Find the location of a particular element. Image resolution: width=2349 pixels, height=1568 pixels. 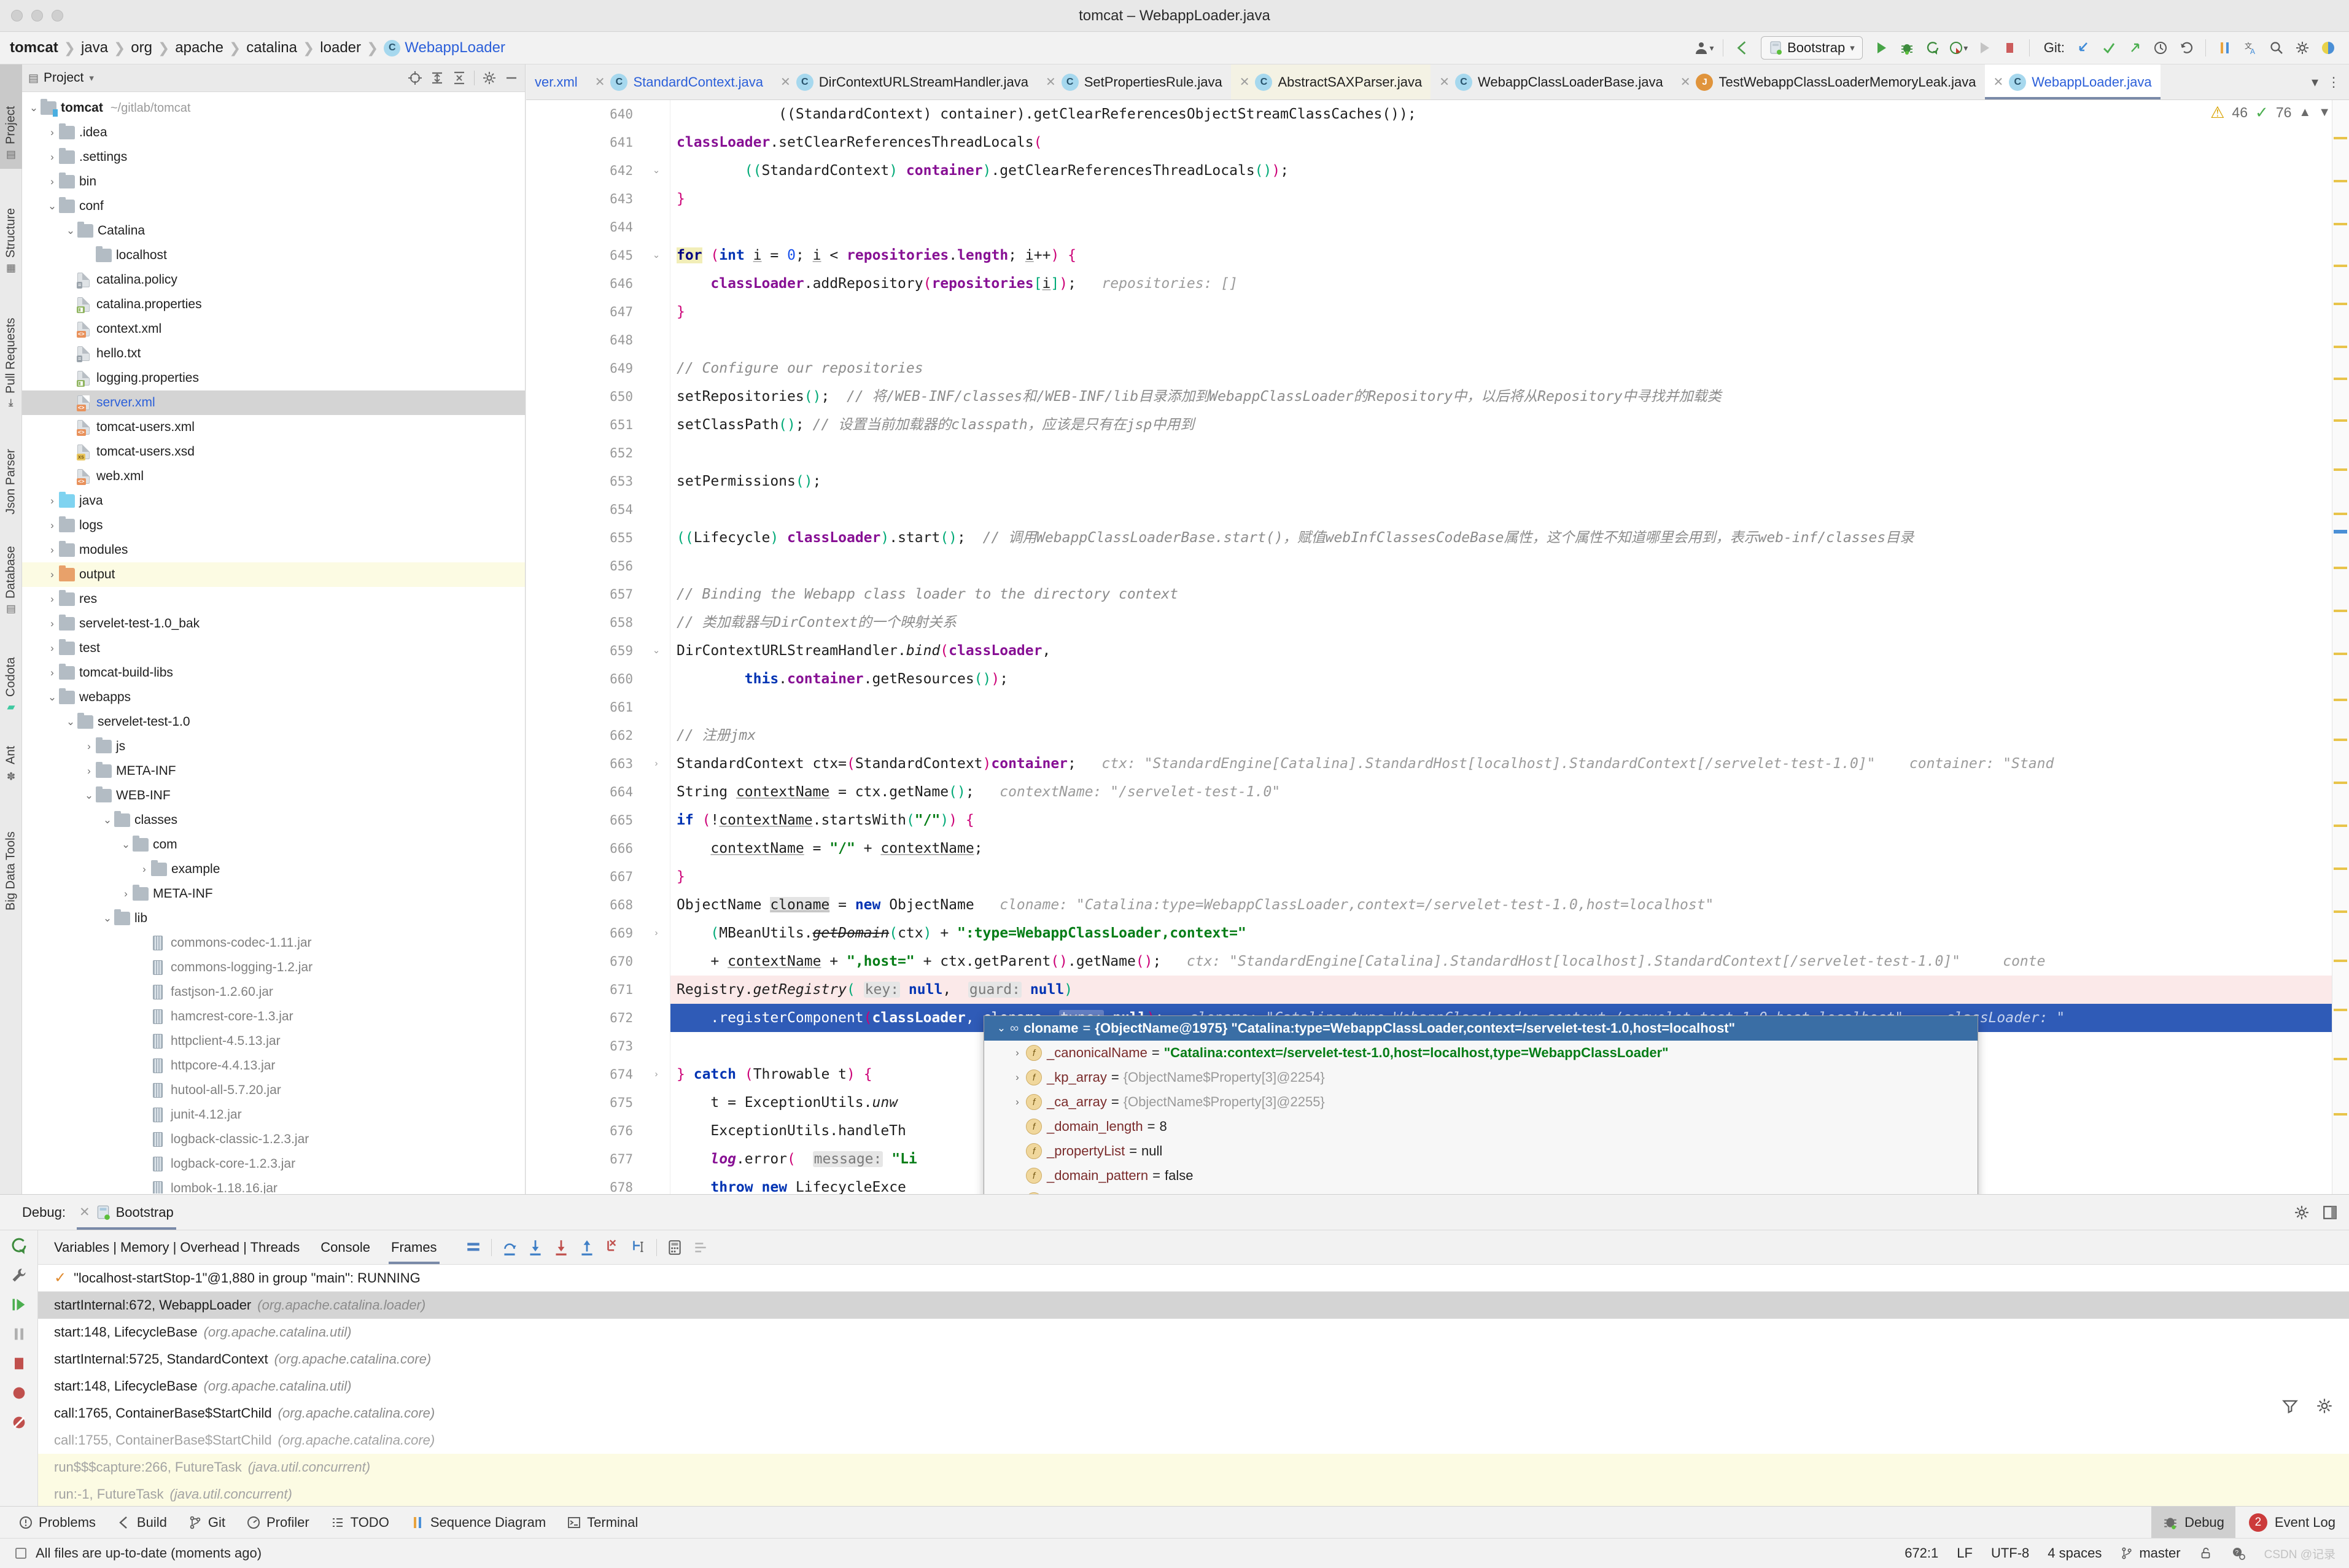

code-line: // 注册jmx is located at coordinates (1509, 735).